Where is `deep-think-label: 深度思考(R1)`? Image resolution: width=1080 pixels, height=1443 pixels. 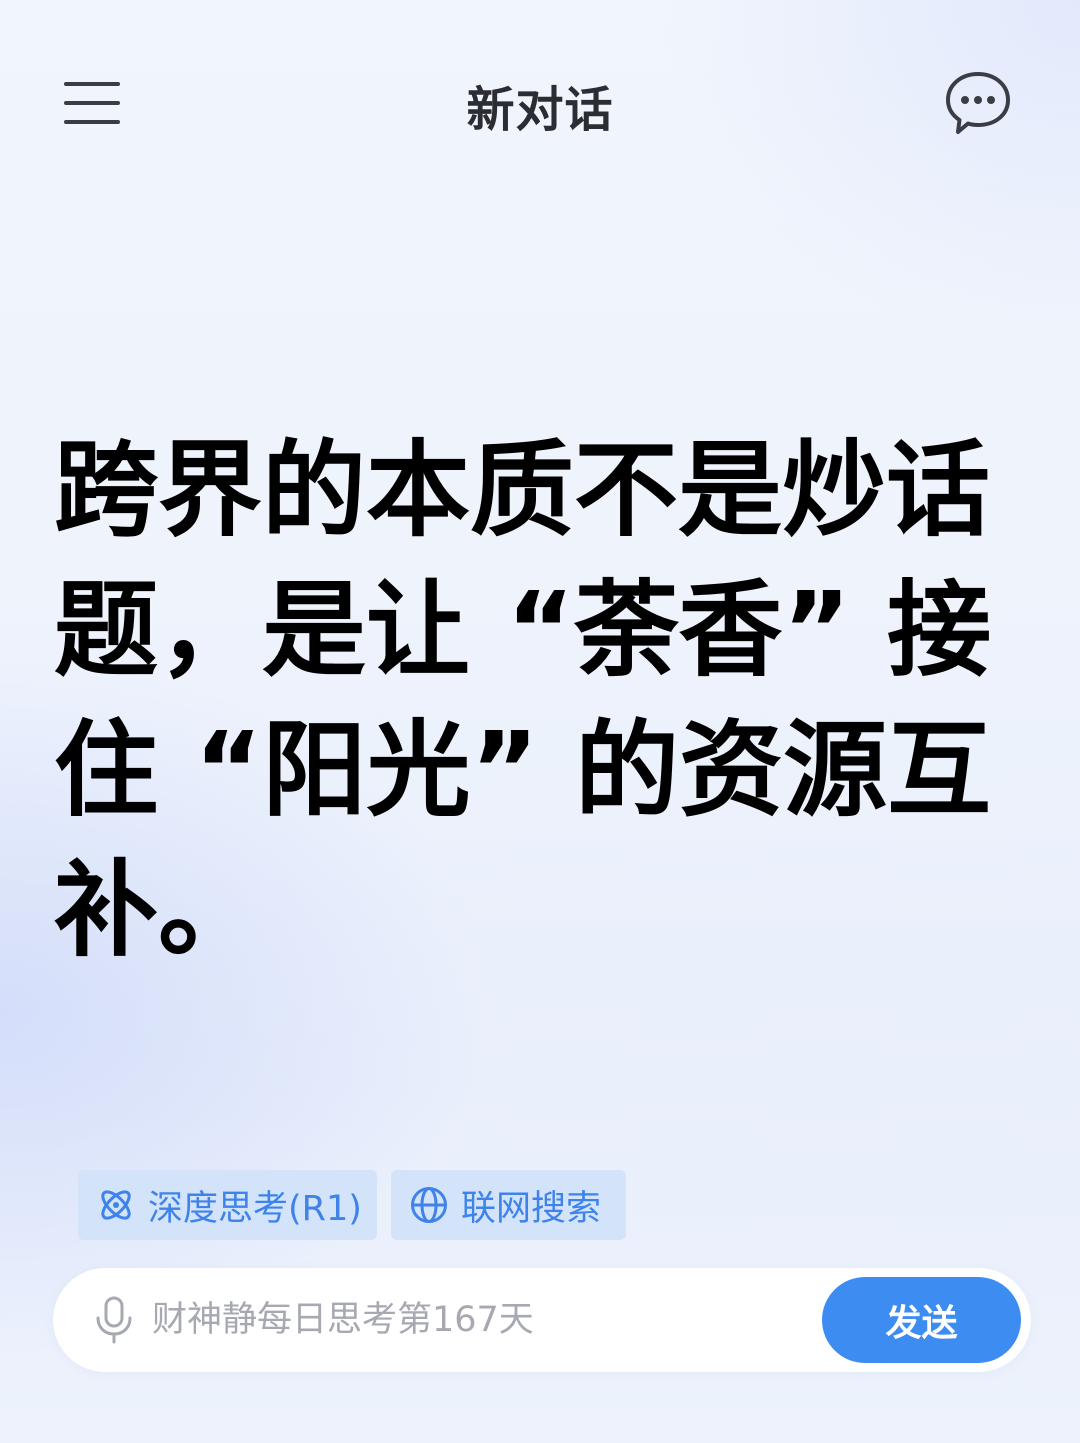
deep-think-label: 深度思考(R1) is located at coordinates (255, 1208).